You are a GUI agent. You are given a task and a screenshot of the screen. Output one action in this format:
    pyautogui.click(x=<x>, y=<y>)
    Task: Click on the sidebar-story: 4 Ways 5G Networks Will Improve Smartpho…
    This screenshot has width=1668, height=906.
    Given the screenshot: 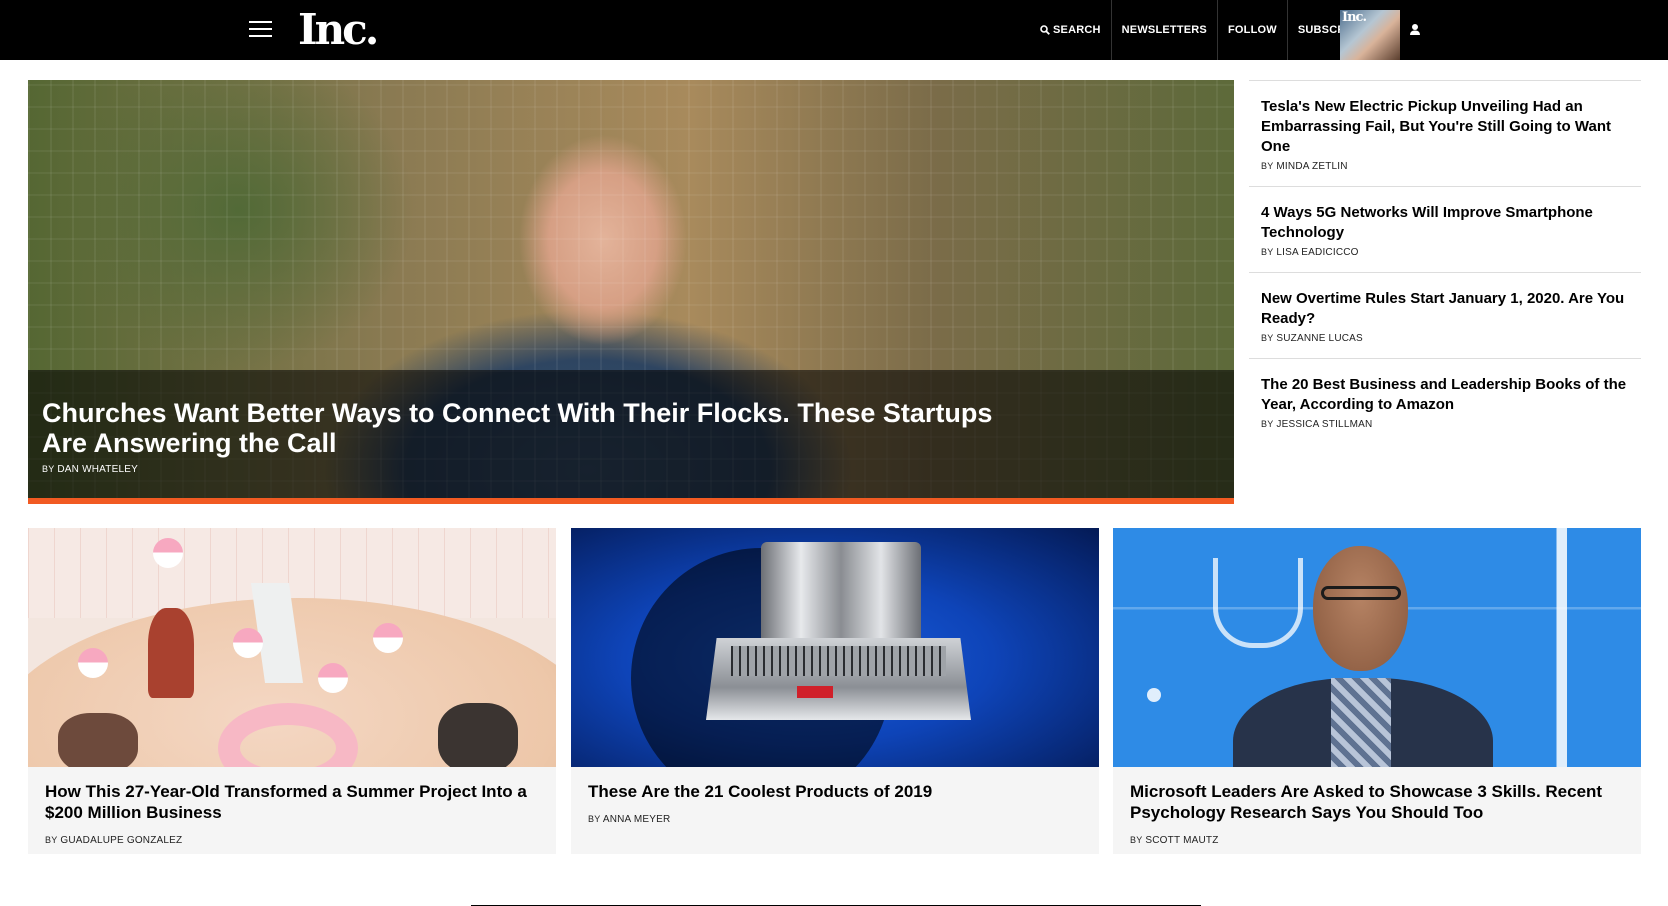 What is the action you would take?
    pyautogui.click(x=1445, y=230)
    